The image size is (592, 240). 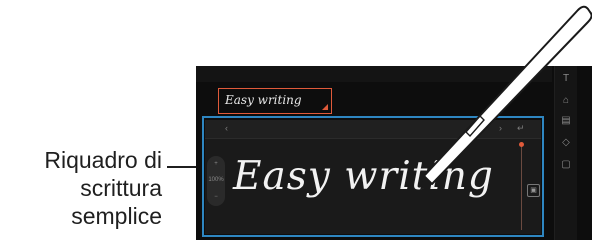 I want to click on writing-cursor-handle, so click(x=521, y=144).